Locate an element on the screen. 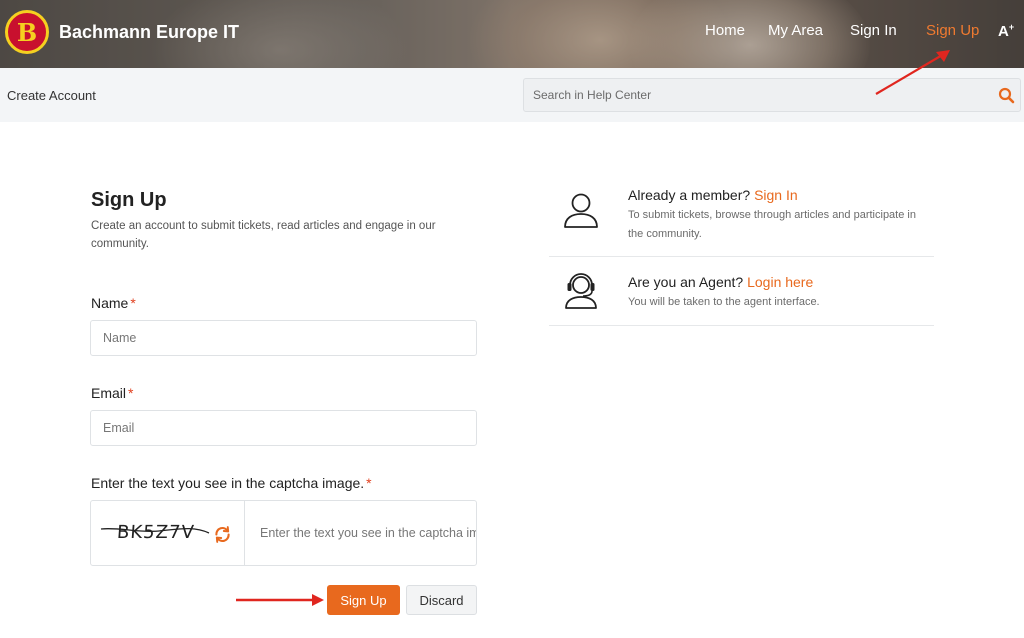  search-input is located at coordinates (758, 95).